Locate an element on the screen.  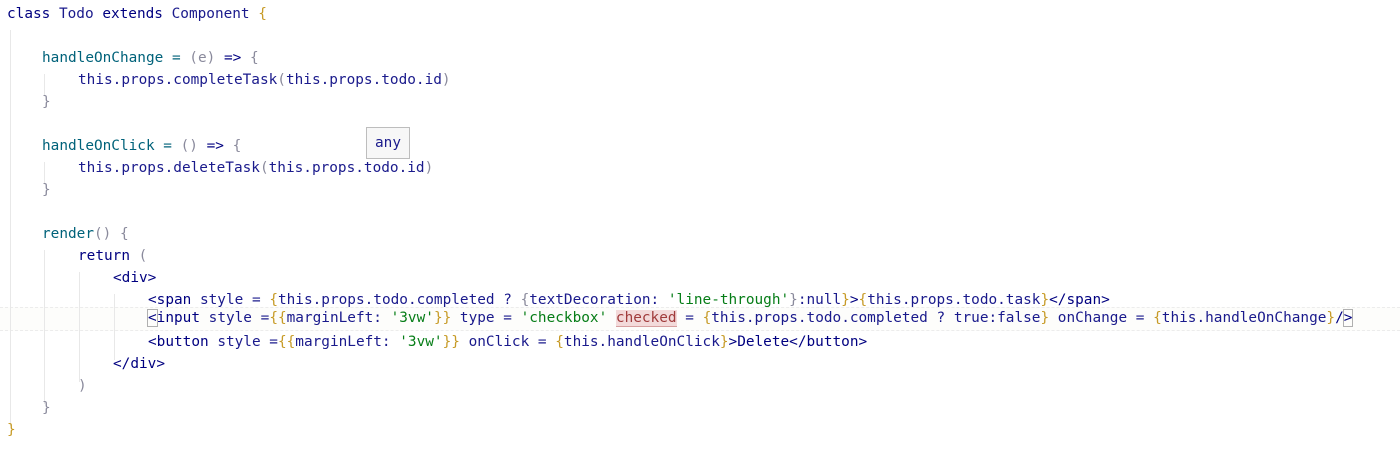
token-expression: this.props.deleteTask is located at coordinates (169, 168).